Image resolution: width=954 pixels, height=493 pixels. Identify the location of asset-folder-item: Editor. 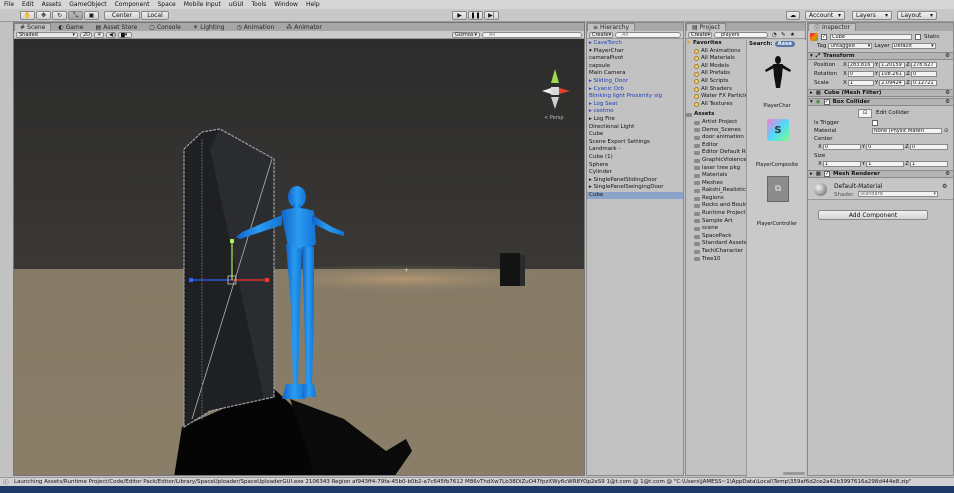
(716, 146).